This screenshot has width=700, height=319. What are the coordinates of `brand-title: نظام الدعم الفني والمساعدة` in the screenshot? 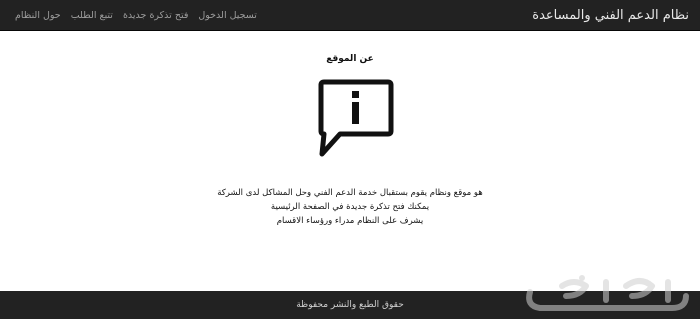 It's located at (610, 15).